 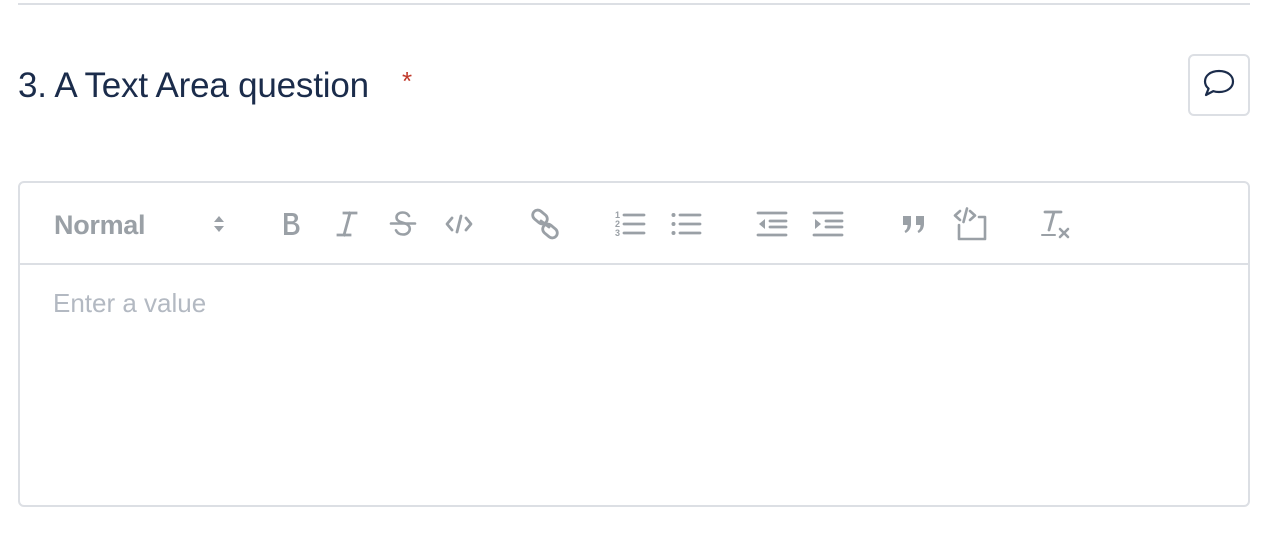 What do you see at coordinates (634, 86) in the screenshot?
I see `question-header: 3. A Text Area question *` at bounding box center [634, 86].